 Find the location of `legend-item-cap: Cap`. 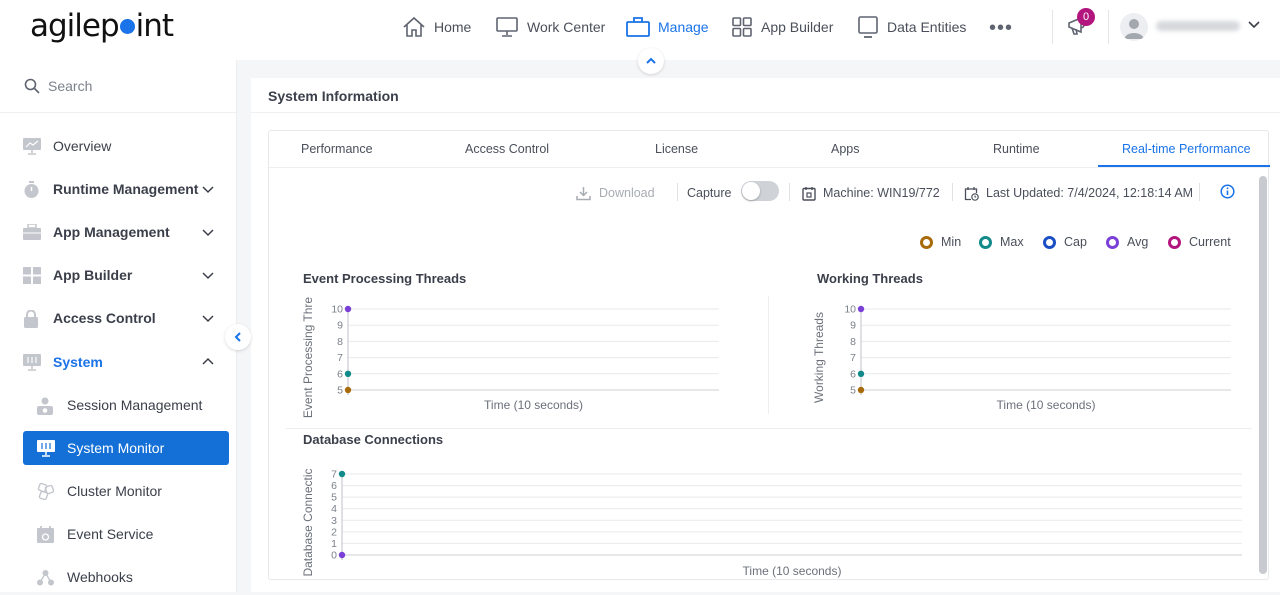

legend-item-cap: Cap is located at coordinates (1065, 242).